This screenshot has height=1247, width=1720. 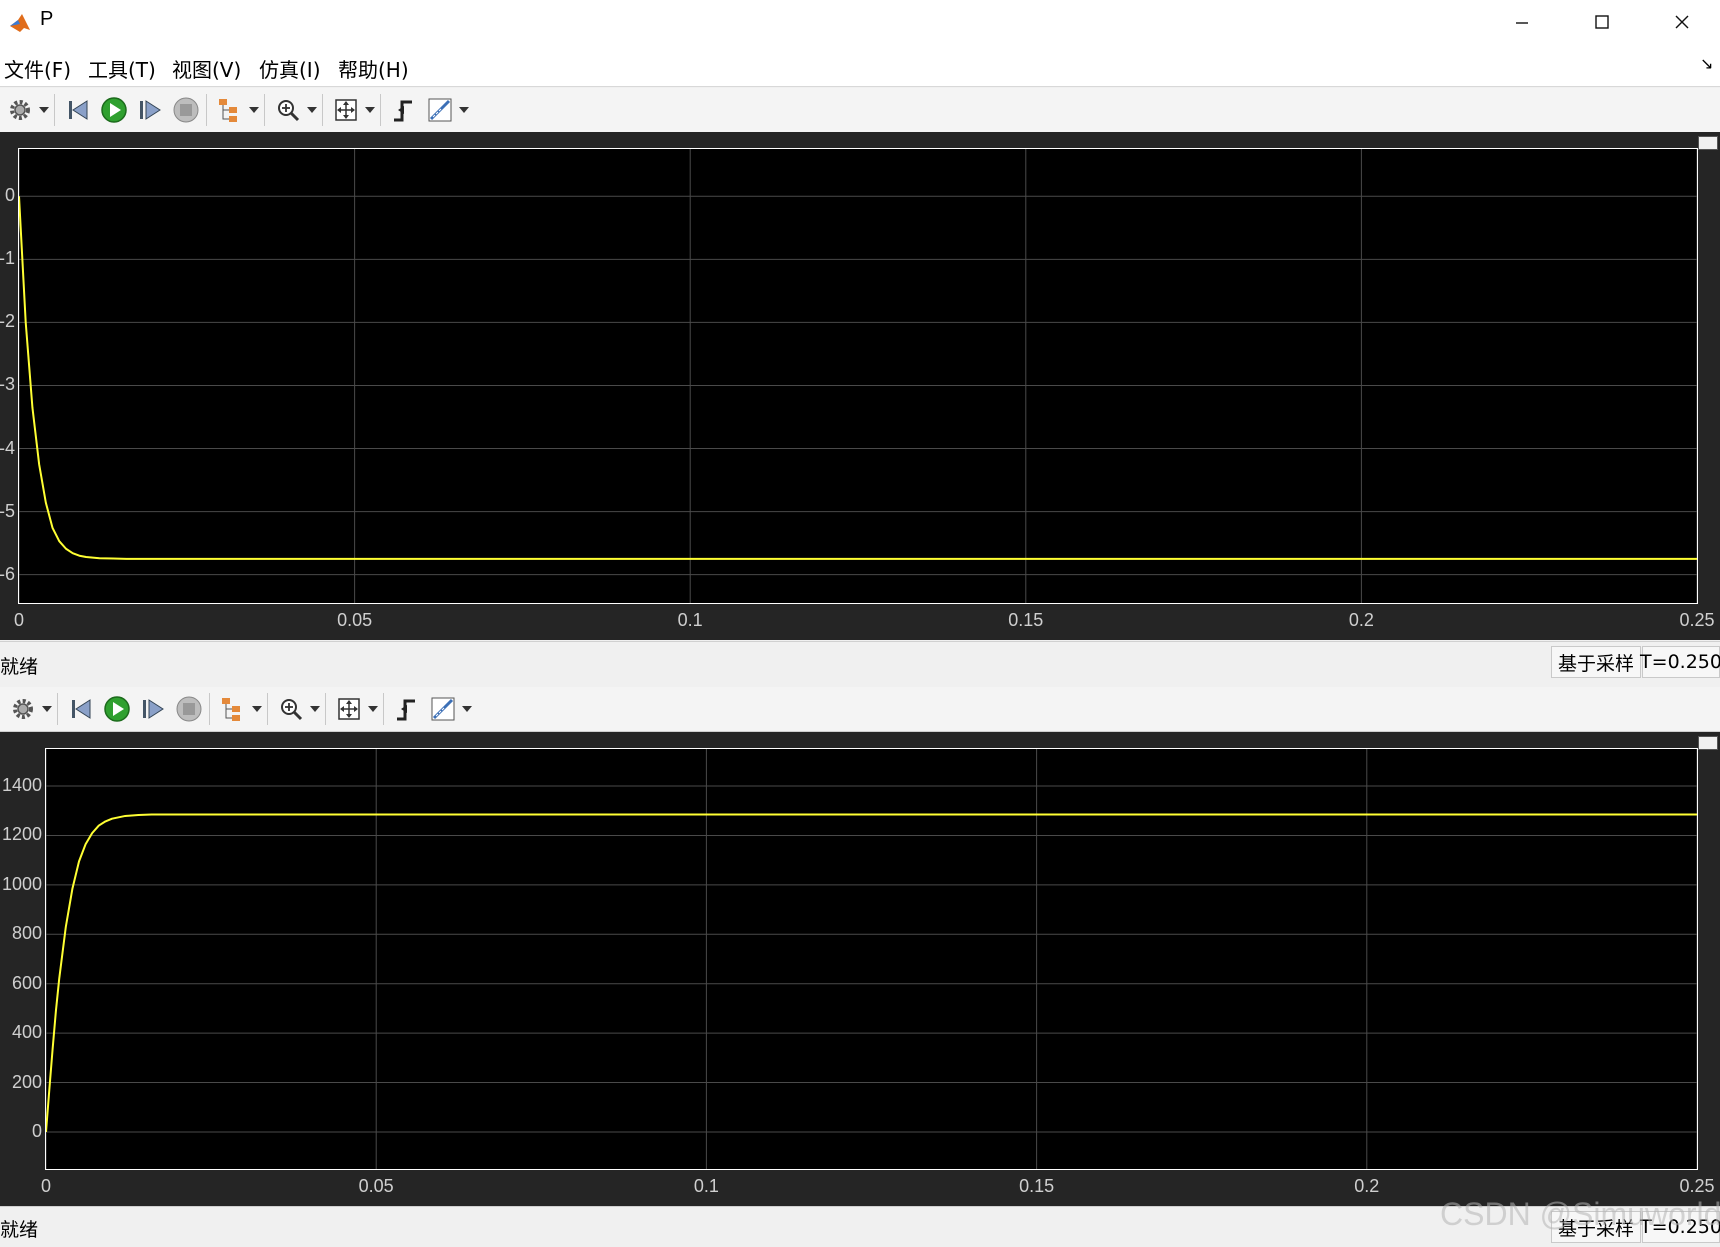 What do you see at coordinates (860, 65) in the screenshot?
I see `menu-bar: 文件(F) 工具(T) 视图(V) 仿真(I) 帮助(H) ↘` at bounding box center [860, 65].